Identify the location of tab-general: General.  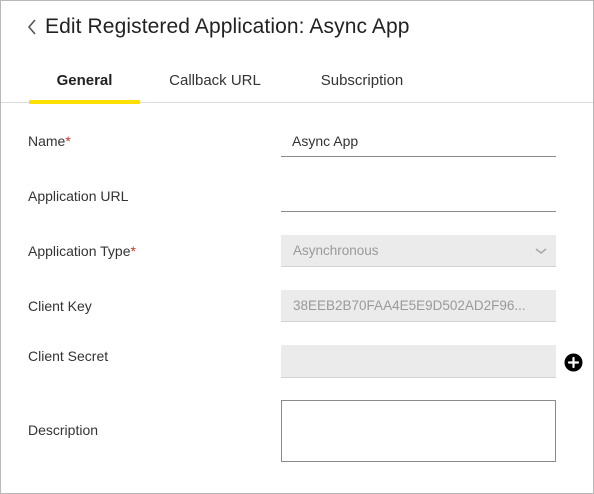
(84, 80).